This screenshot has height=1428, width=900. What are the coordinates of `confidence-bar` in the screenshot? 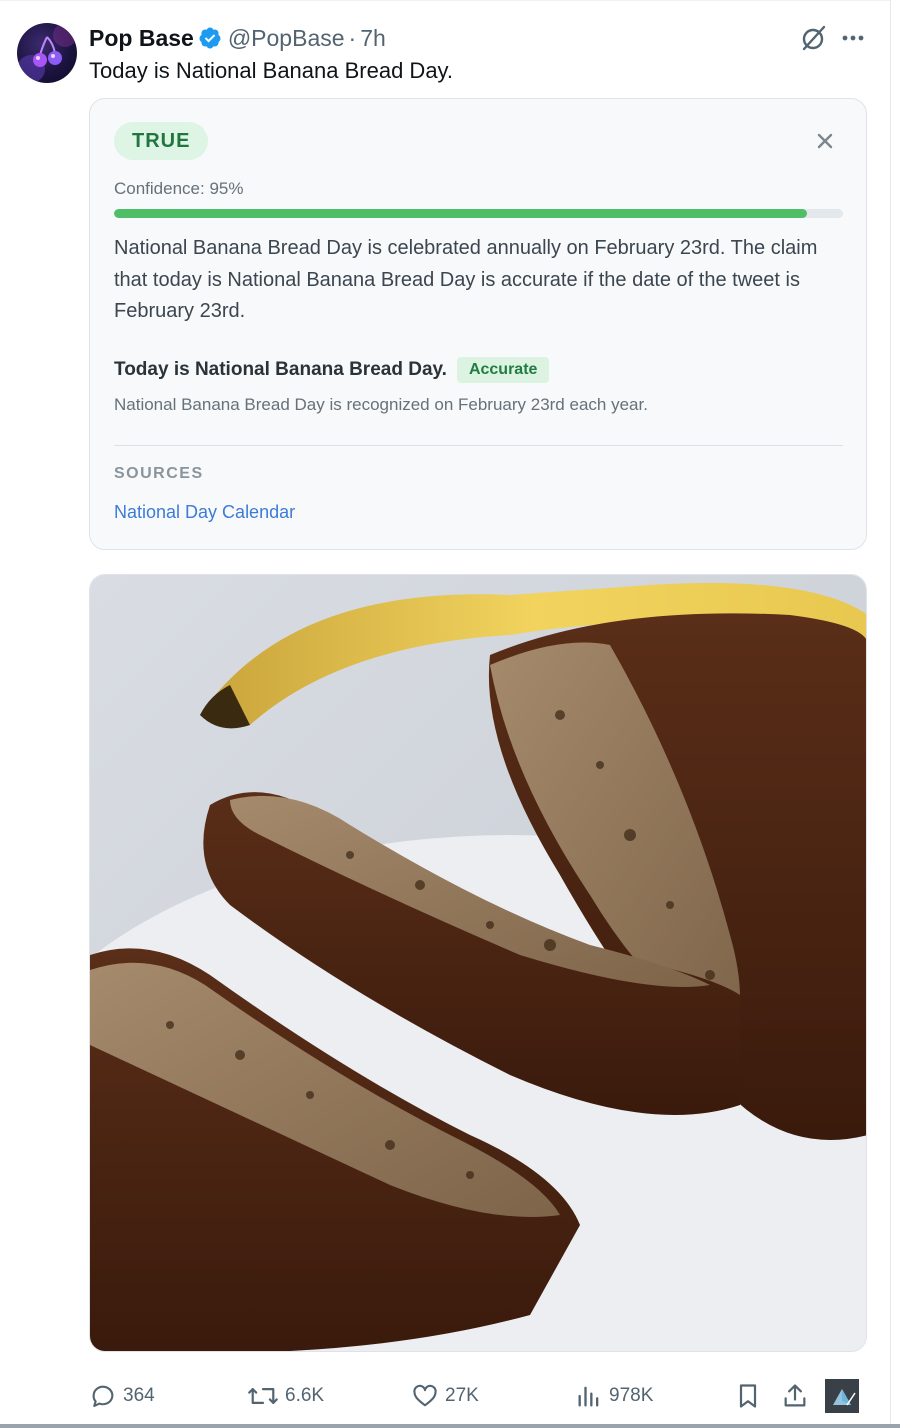 It's located at (478, 213).